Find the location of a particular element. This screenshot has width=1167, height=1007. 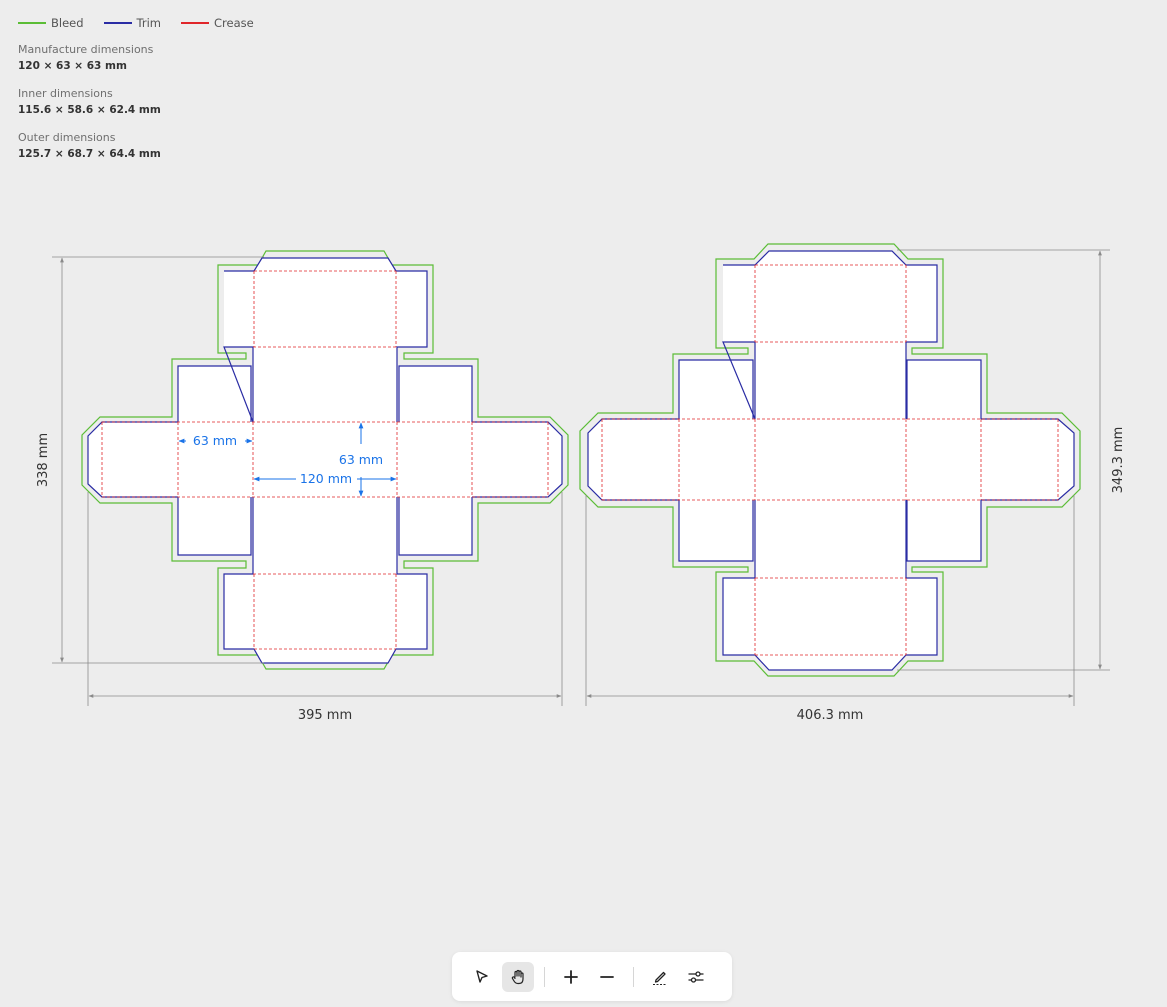

pointer-icon is located at coordinates (482, 976).